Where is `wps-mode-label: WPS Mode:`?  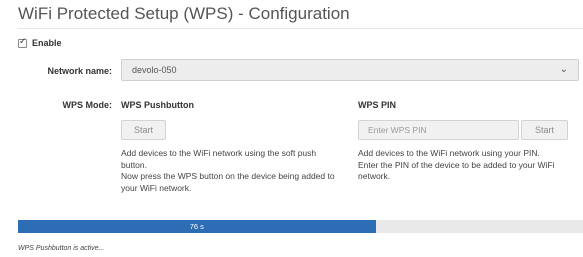
wps-mode-label: WPS Mode: is located at coordinates (87, 105).